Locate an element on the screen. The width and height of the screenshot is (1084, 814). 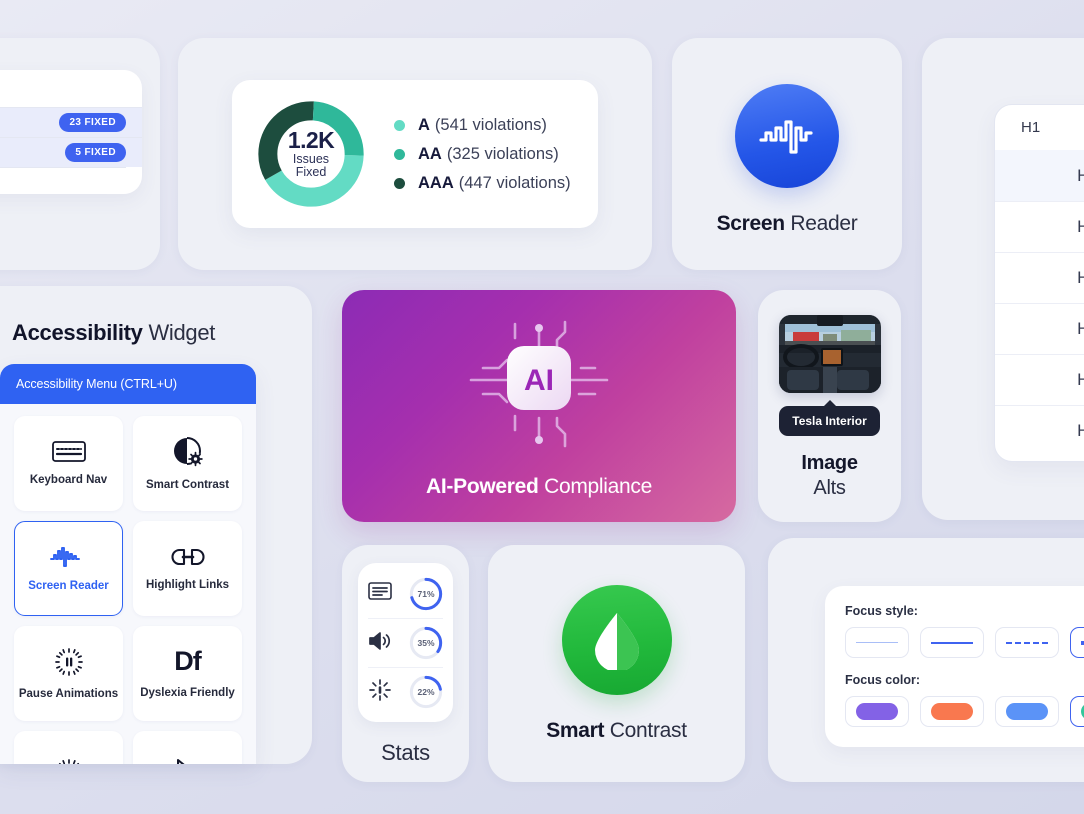
card-caption: AI-Powered Compliance is located at coordinates (539, 487).